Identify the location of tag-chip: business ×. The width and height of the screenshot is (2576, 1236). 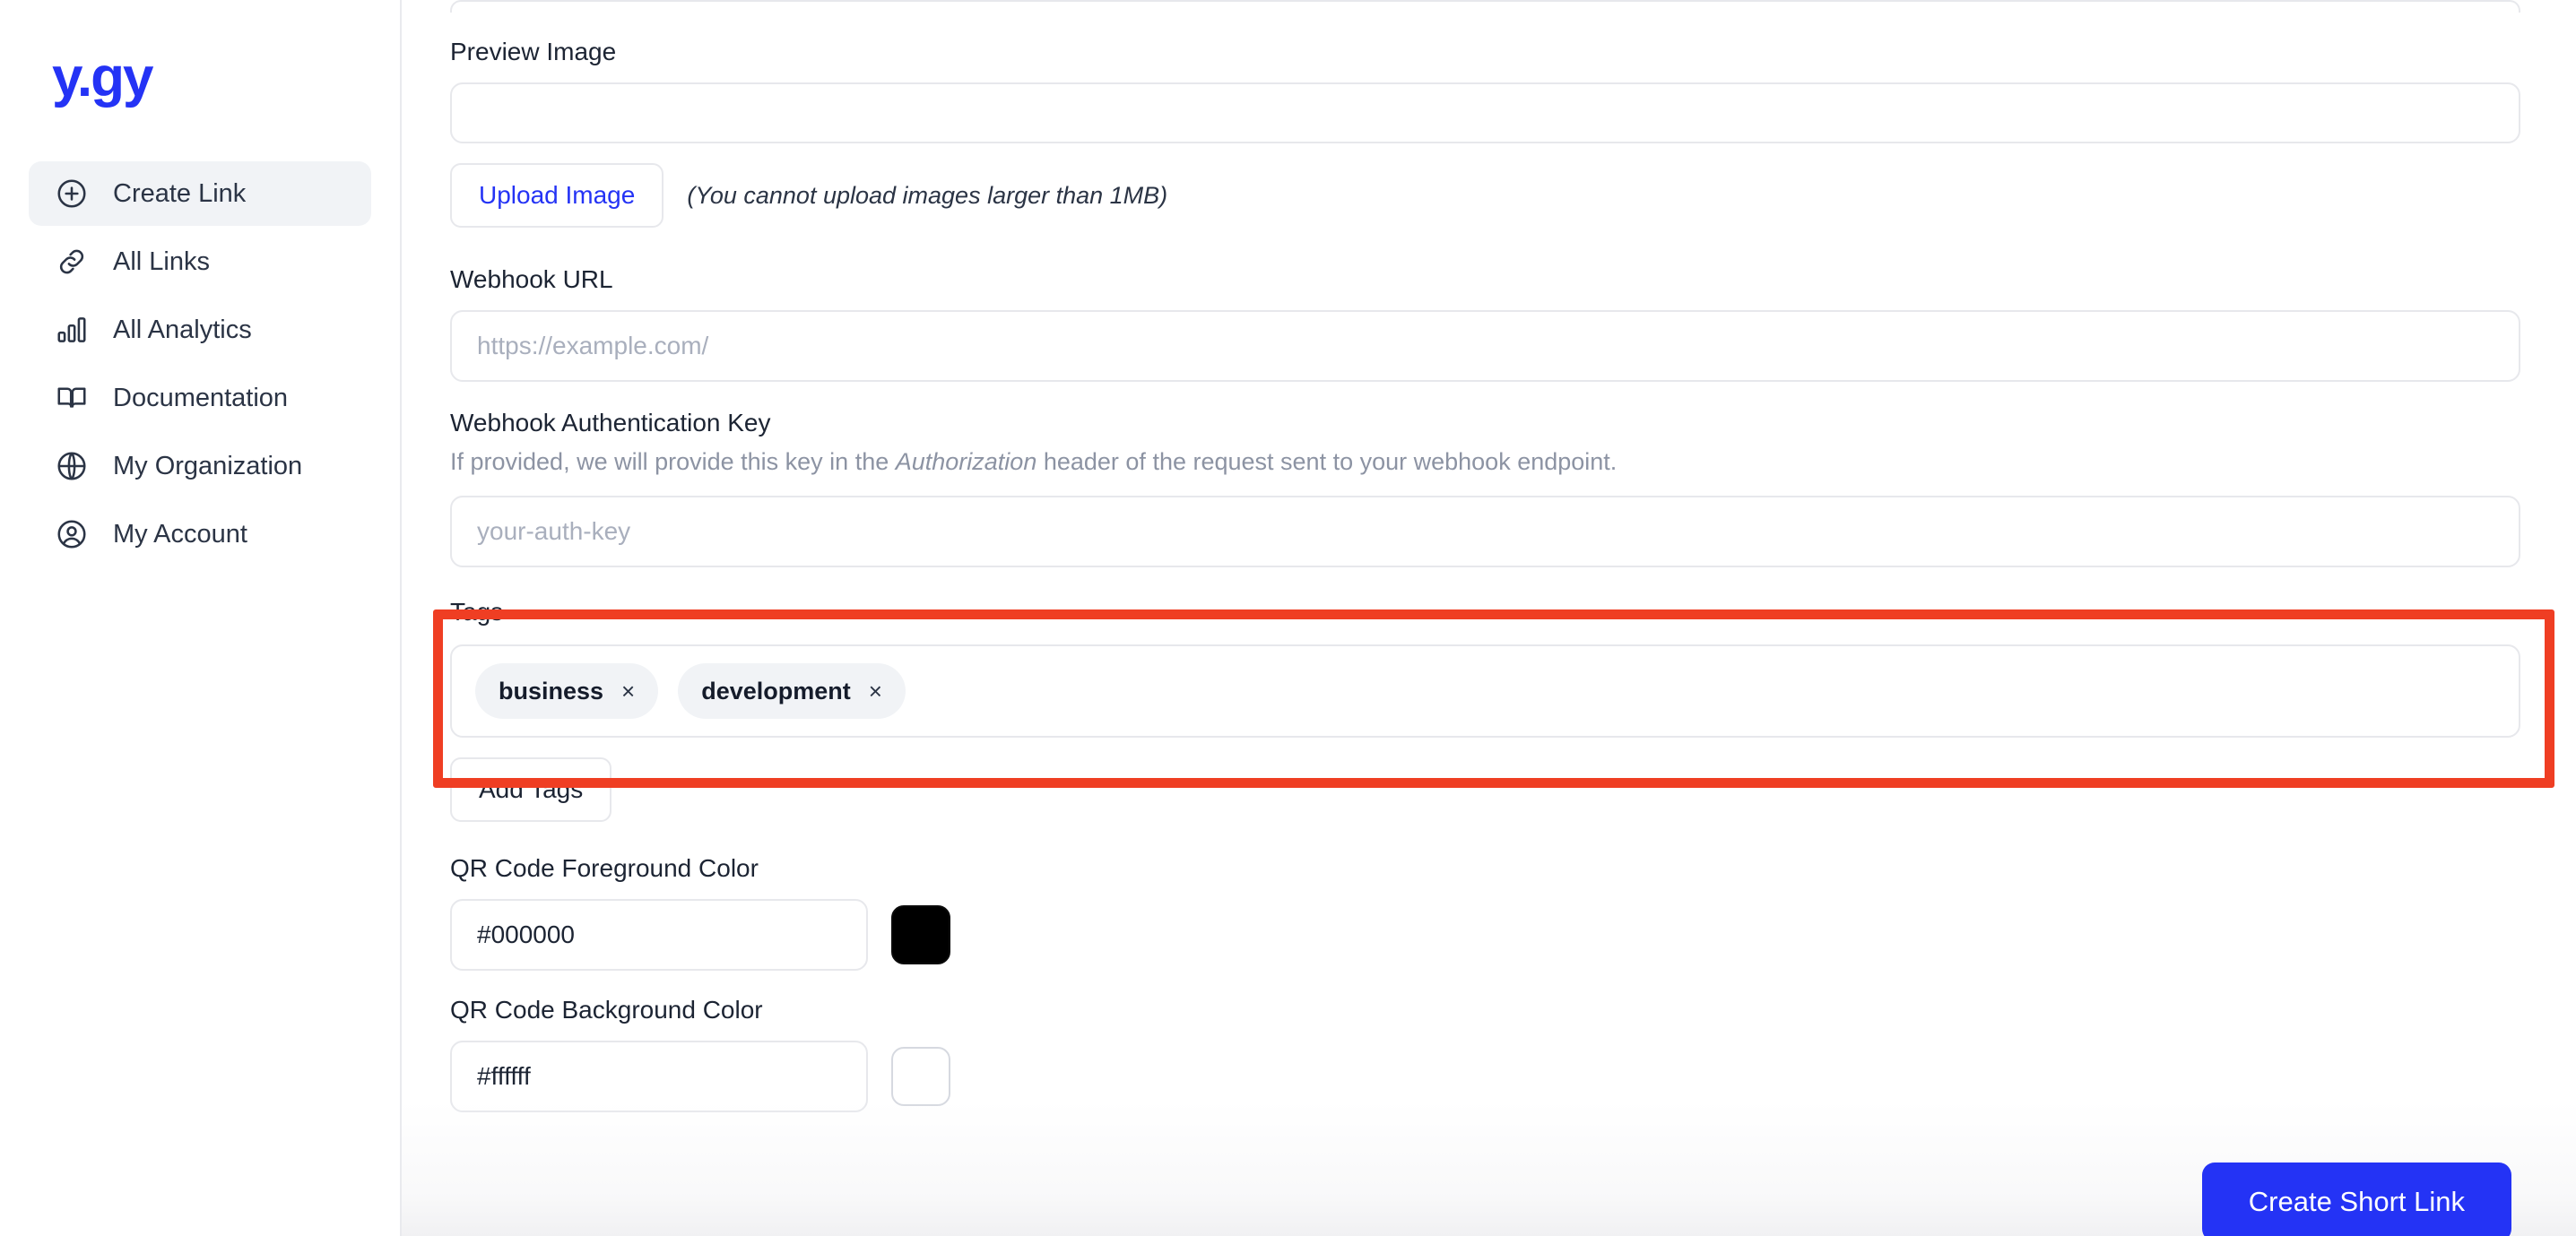
(567, 692).